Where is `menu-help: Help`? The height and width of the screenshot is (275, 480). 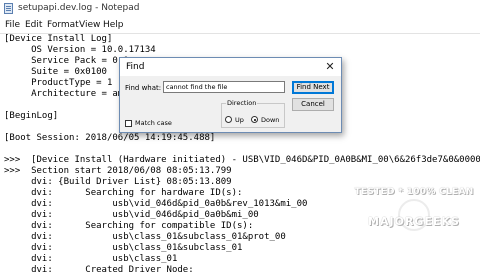
menu-help: Help is located at coordinates (113, 25).